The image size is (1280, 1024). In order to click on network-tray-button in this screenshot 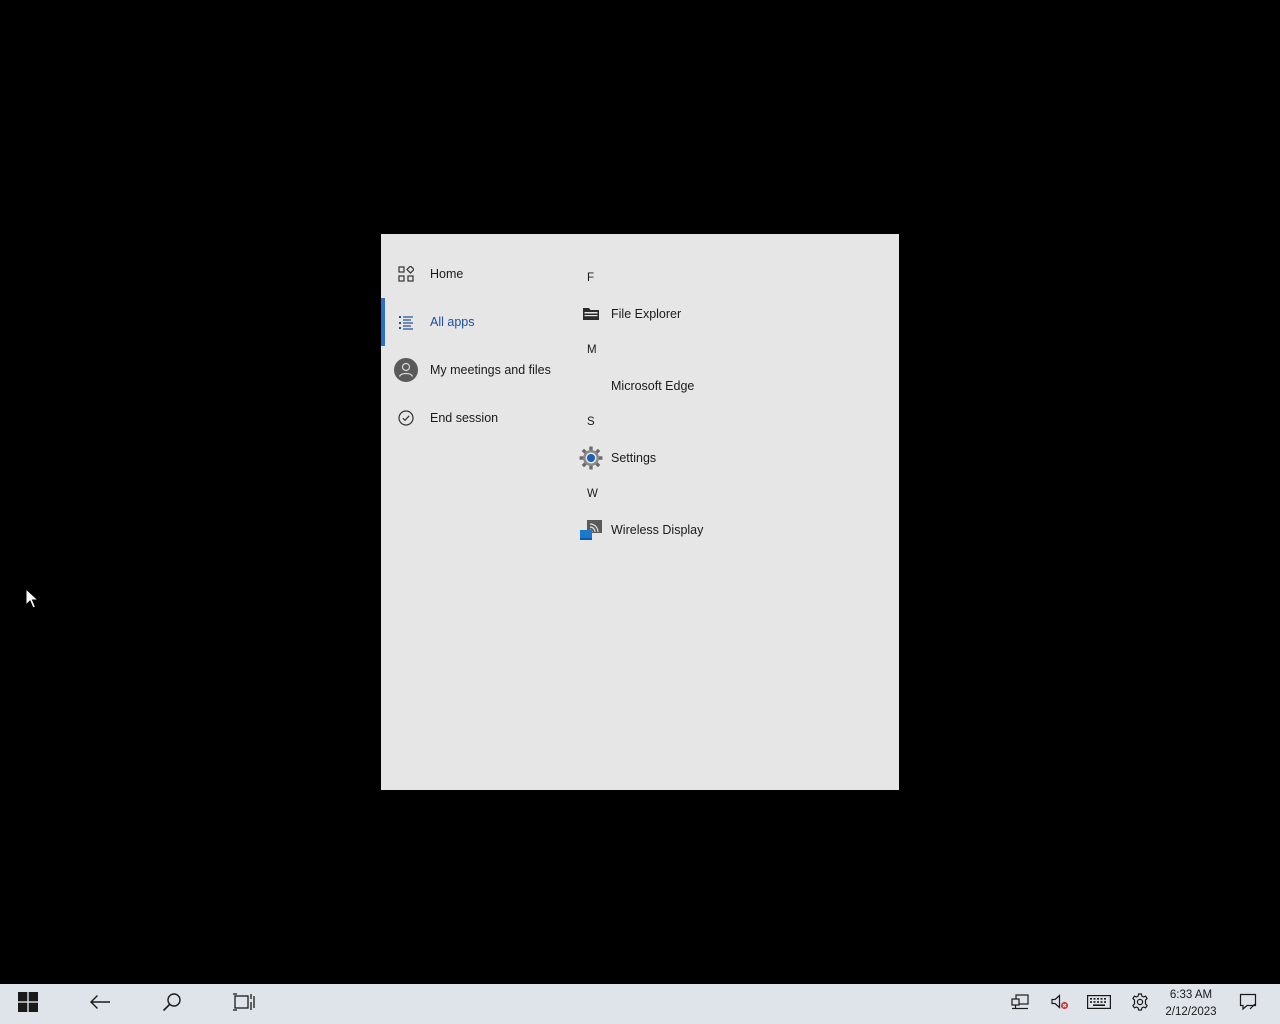, I will do `click(1020, 1004)`.